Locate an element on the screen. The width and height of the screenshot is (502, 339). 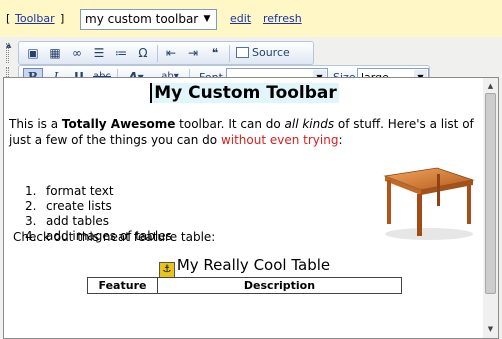
table-header-feature: Feature is located at coordinates (122, 285).